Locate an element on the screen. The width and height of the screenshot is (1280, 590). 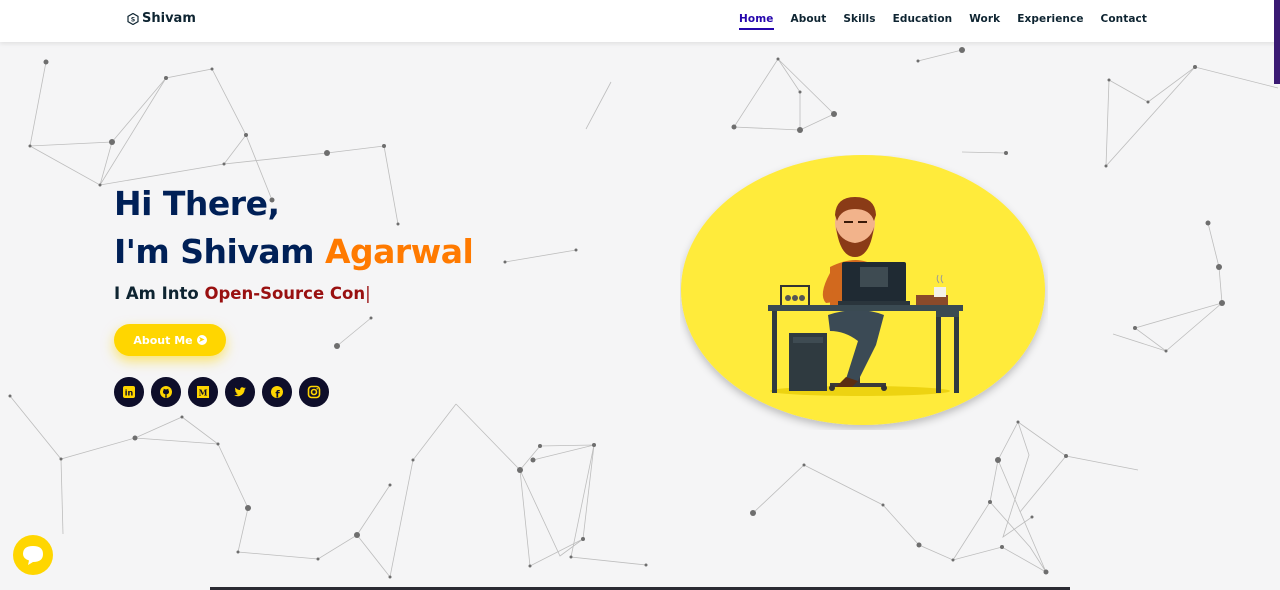
nav-home: Home is located at coordinates (756, 21).